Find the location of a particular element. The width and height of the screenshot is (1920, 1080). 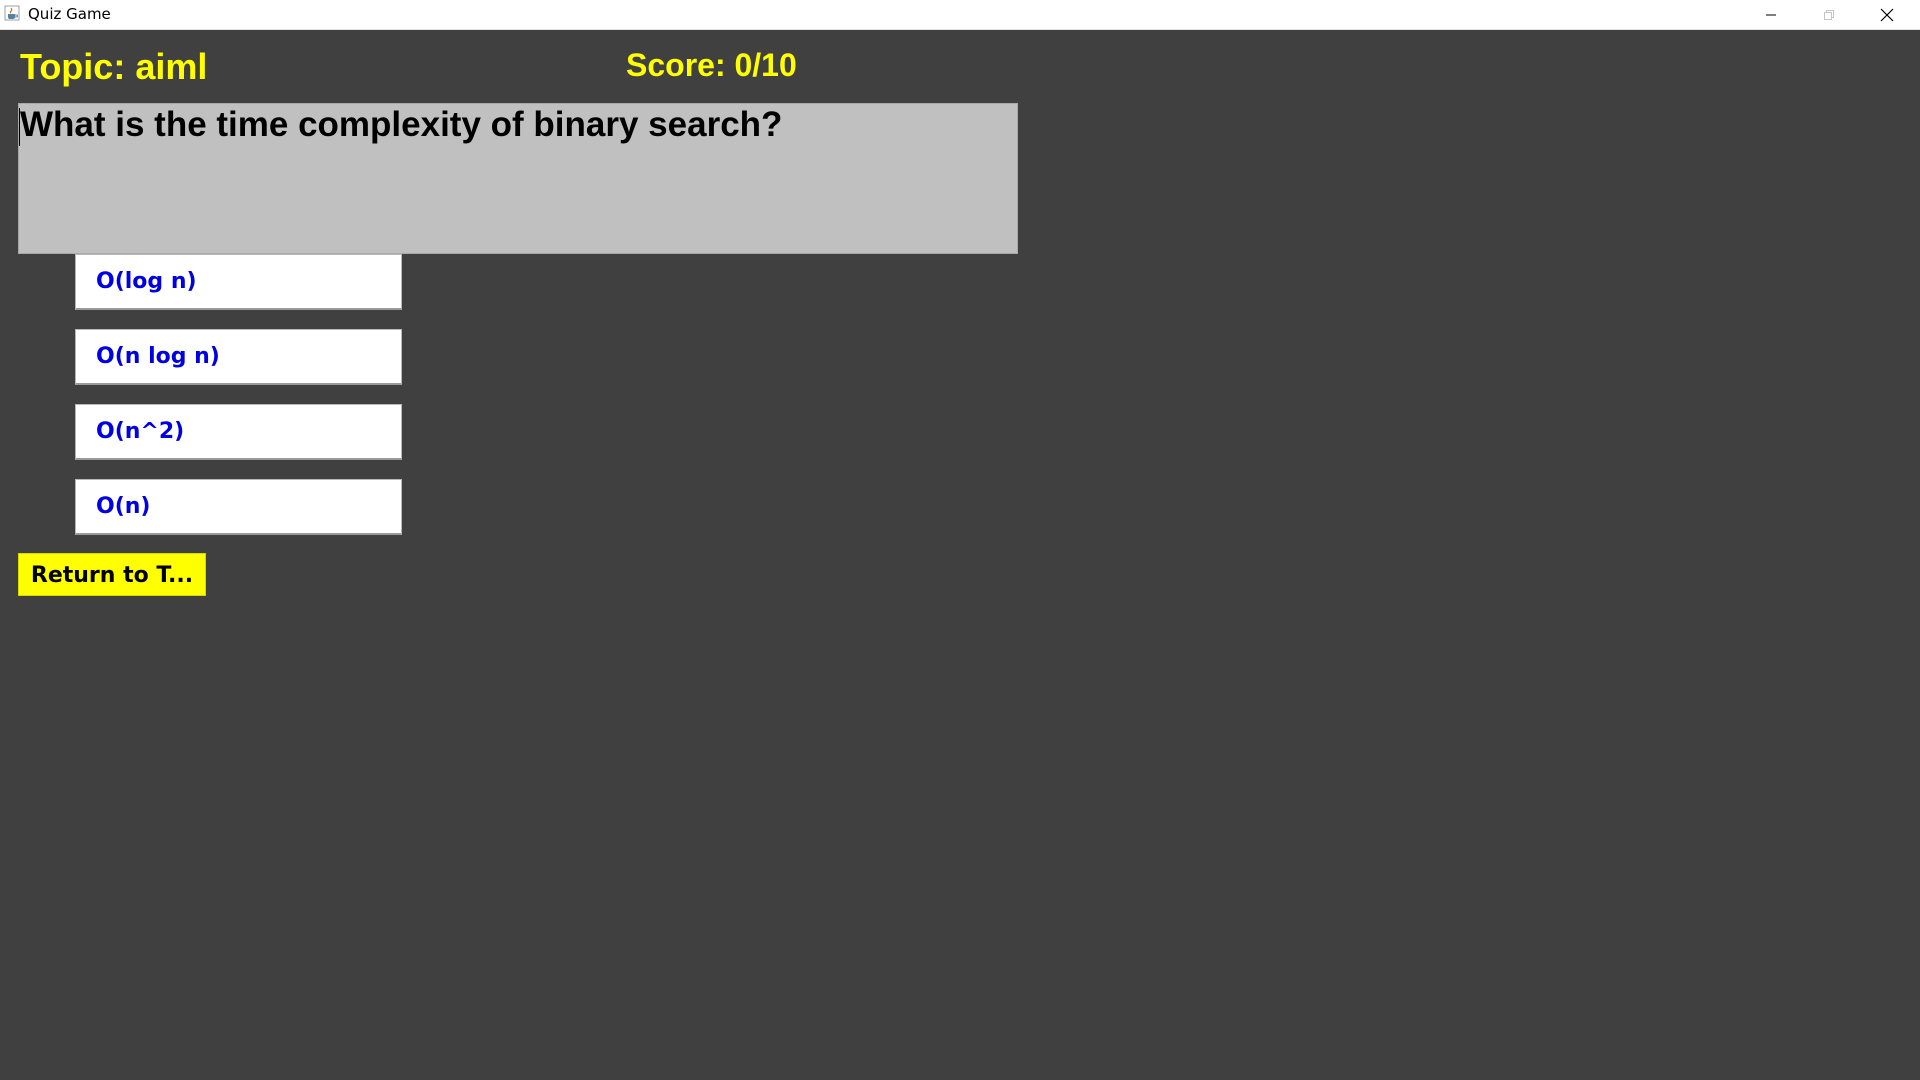

minimize-button is located at coordinates (1771, 14).